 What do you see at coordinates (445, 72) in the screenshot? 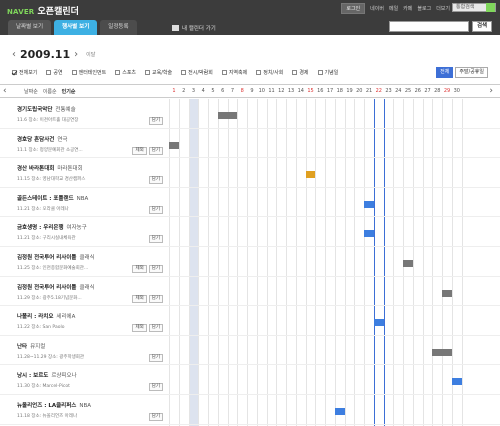
I see `view-all-button: 전체` at bounding box center [445, 72].